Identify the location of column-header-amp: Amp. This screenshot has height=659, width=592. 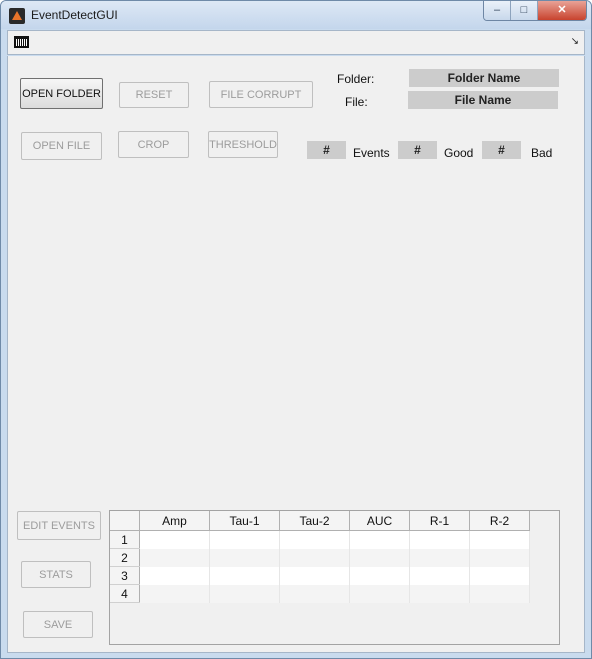
(174, 521).